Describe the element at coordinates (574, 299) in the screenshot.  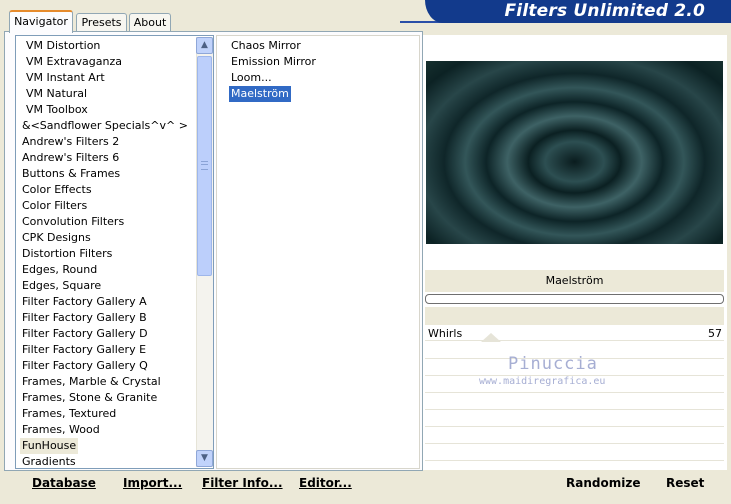
I see `progress-bar` at that location.